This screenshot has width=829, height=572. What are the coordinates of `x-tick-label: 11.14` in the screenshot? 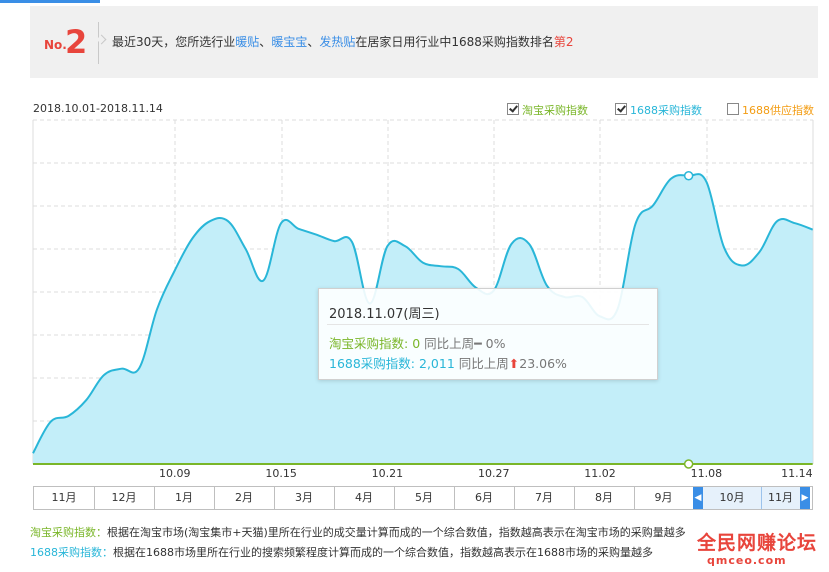 It's located at (797, 473).